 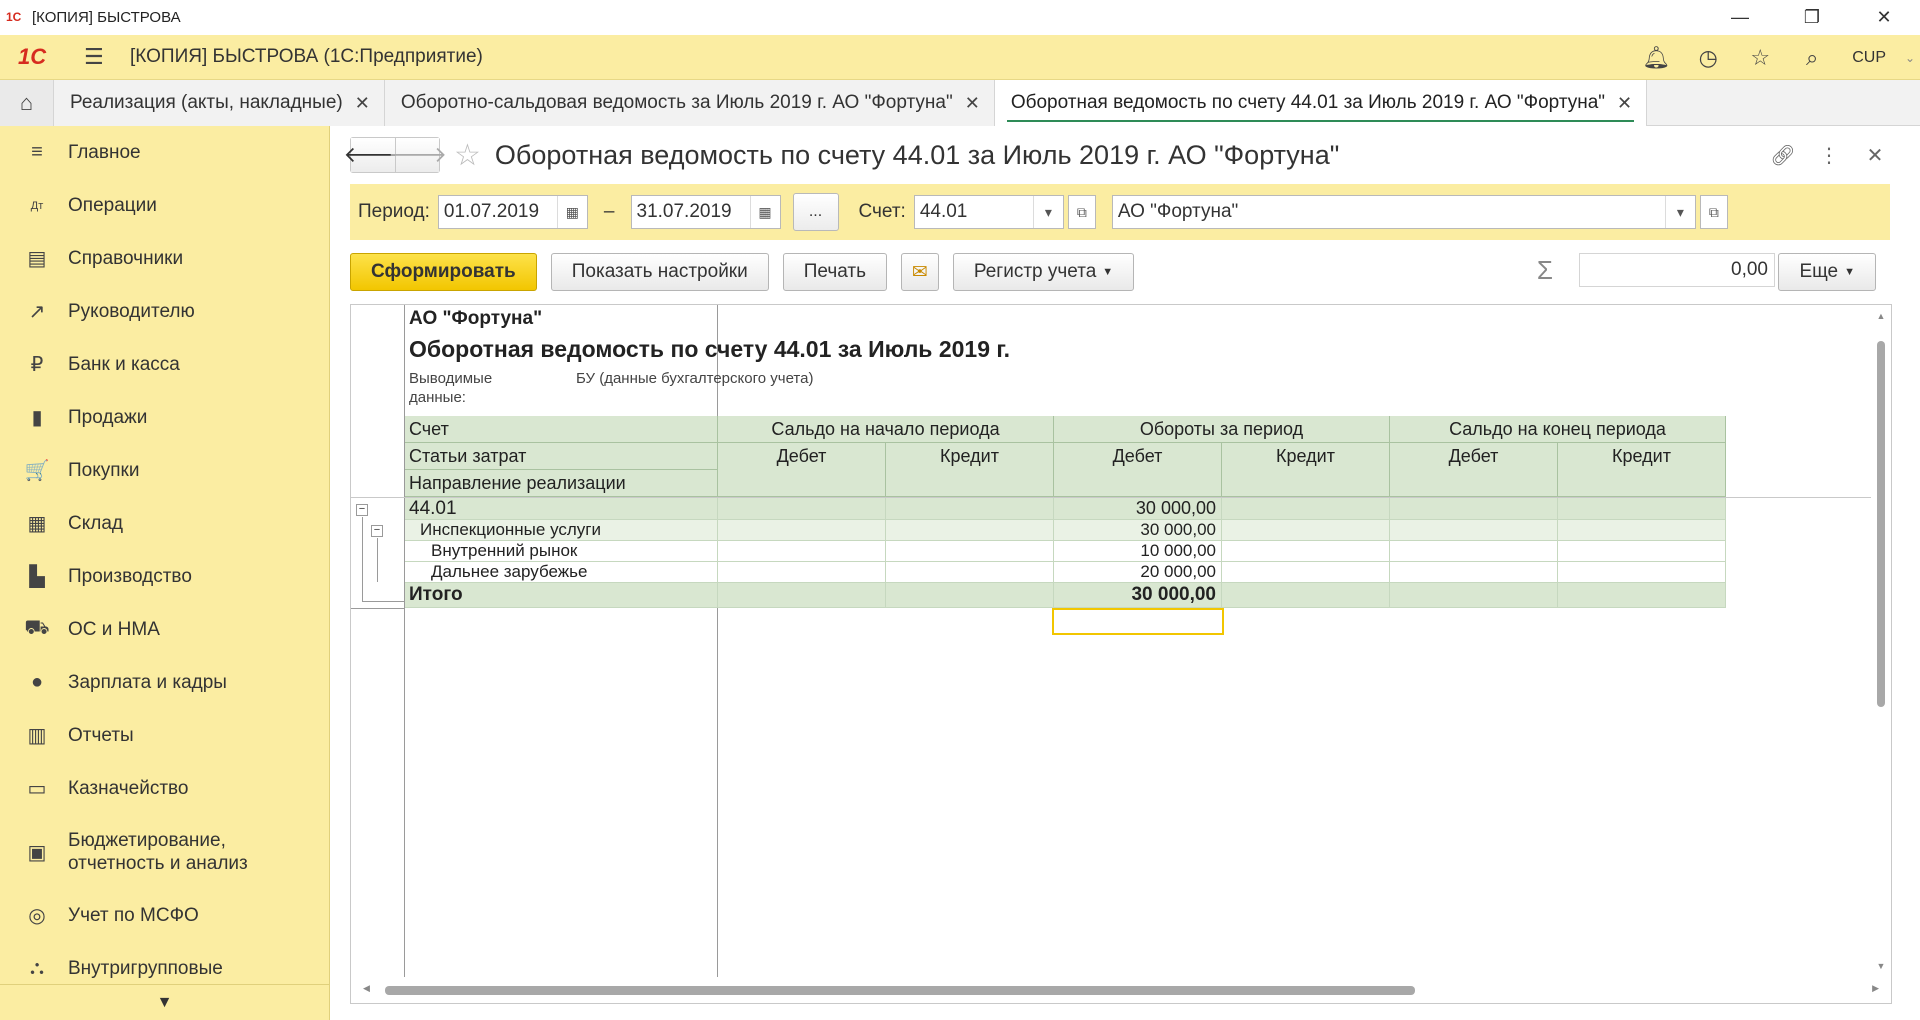 I want to click on group-icon: ⛬, so click(x=37, y=968).